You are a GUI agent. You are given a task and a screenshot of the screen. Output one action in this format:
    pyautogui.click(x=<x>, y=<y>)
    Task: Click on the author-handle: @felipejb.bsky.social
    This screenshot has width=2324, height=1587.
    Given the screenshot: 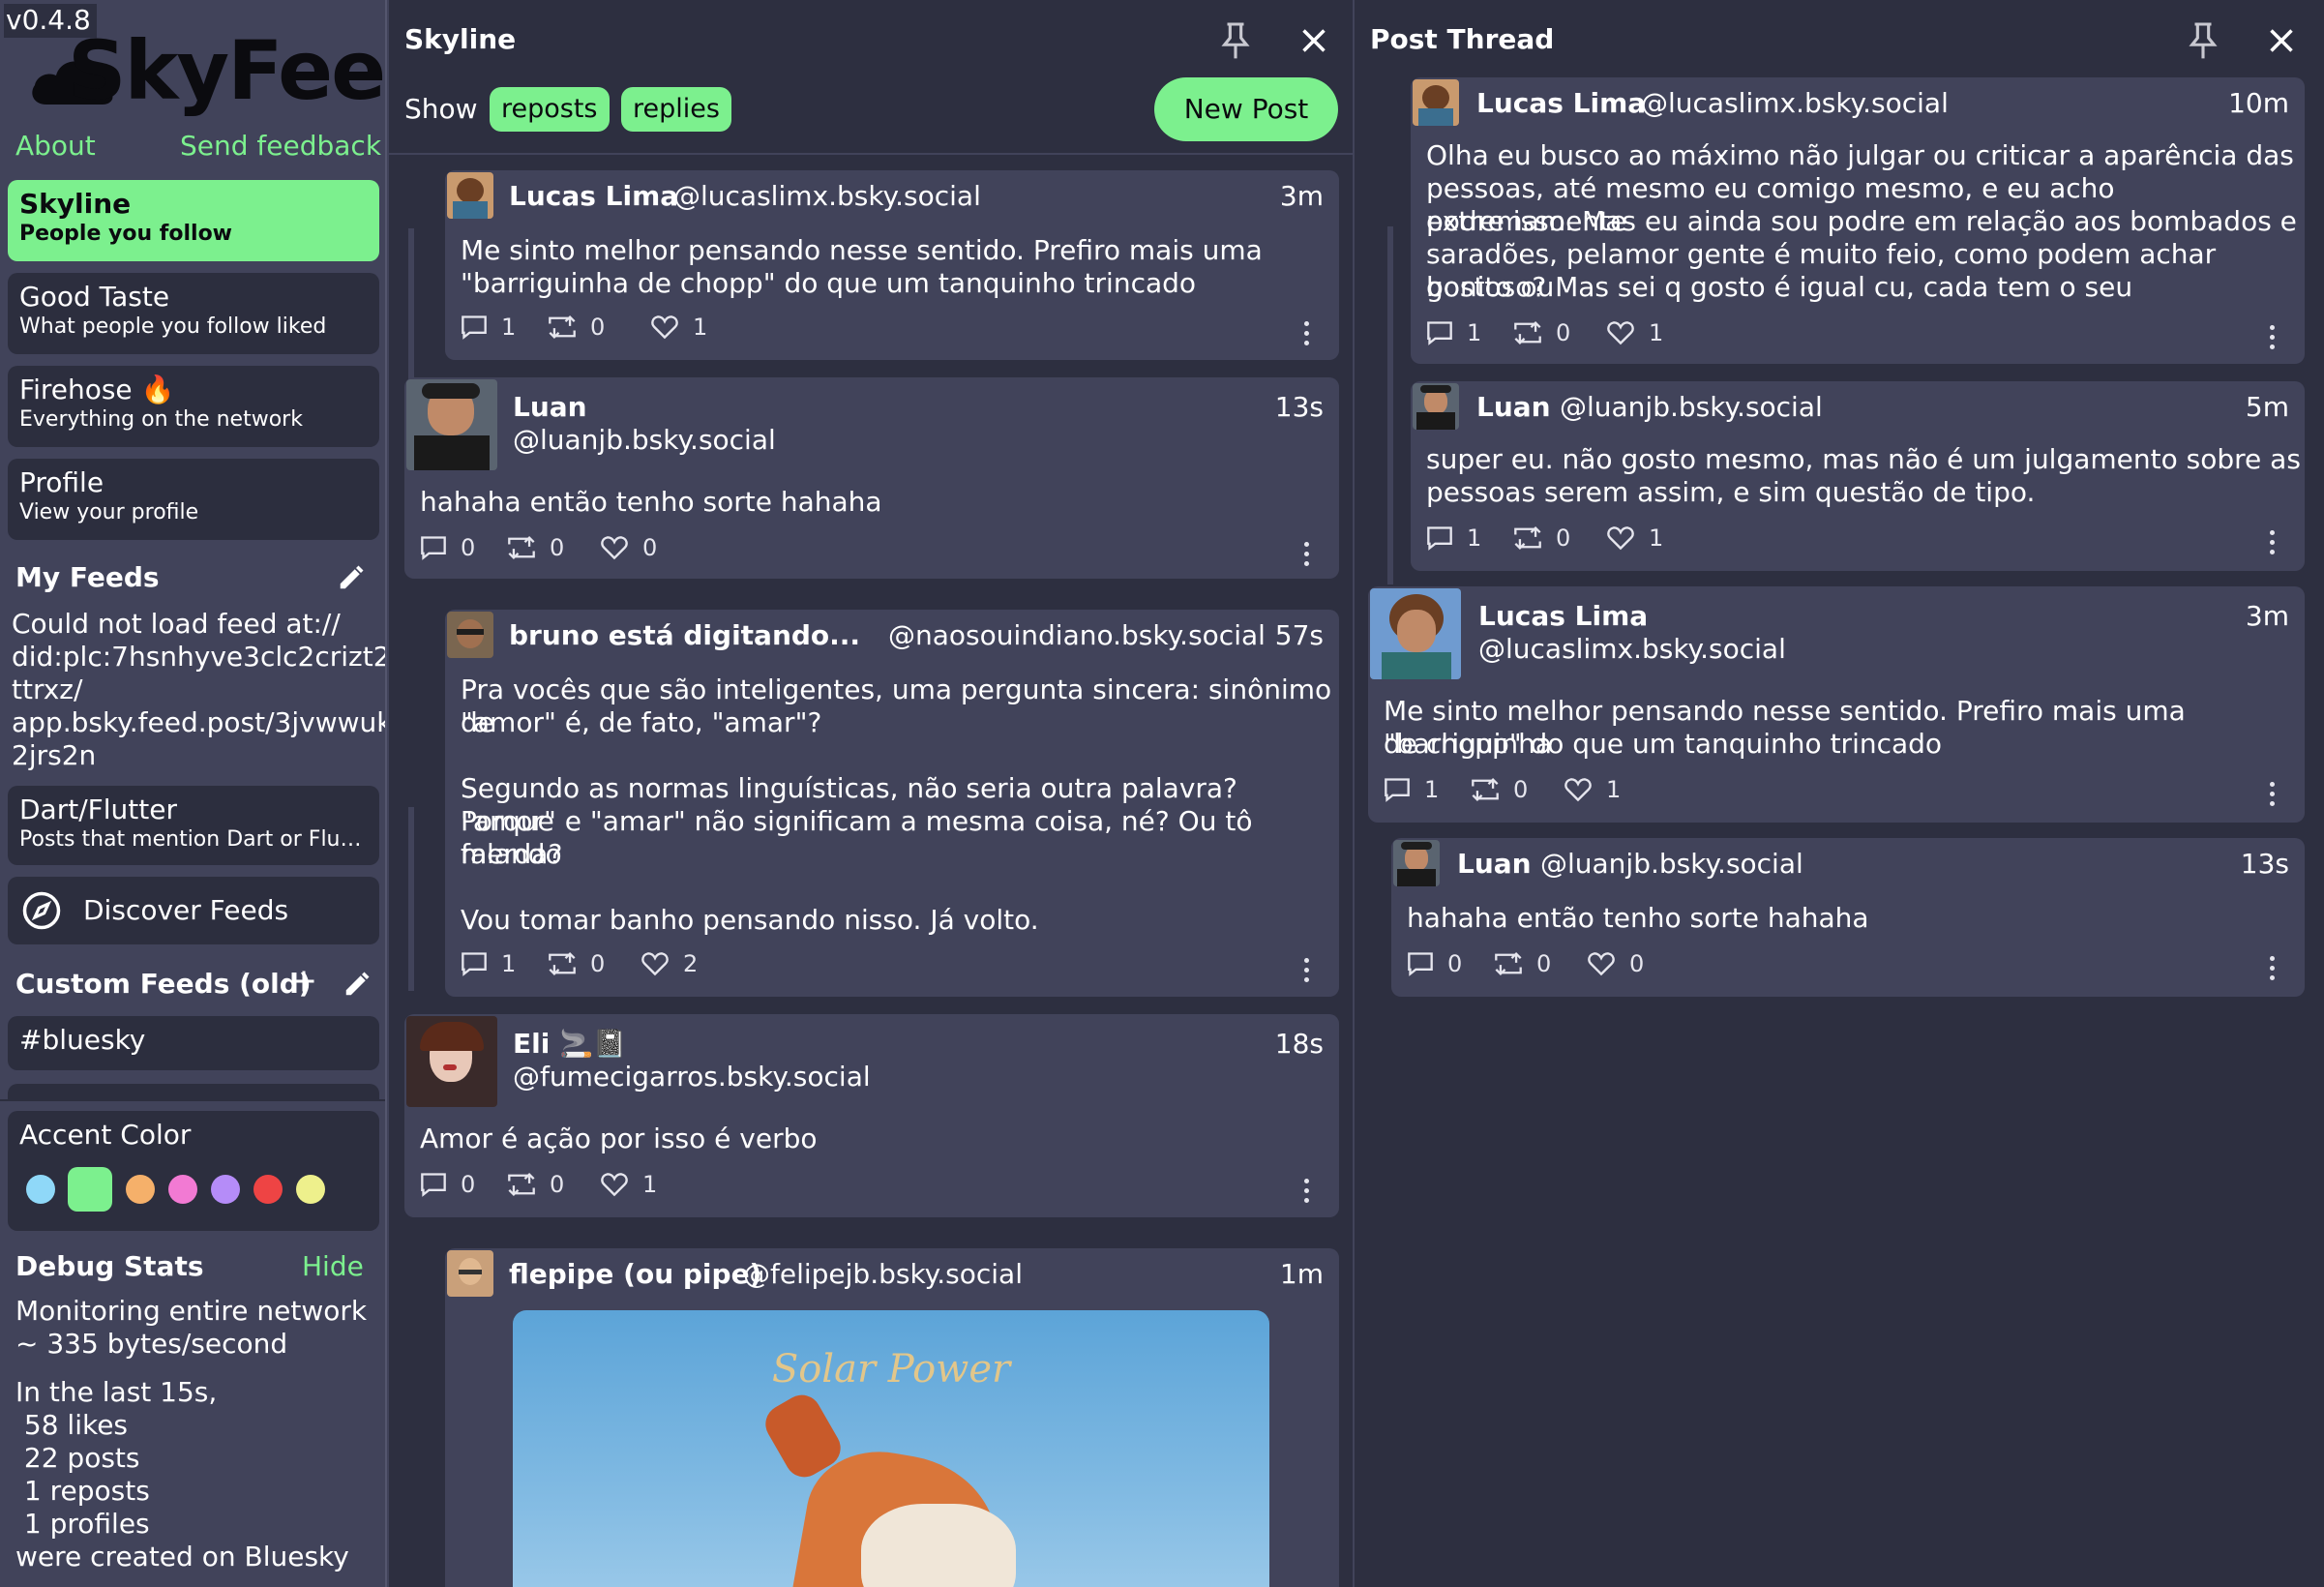 What is the action you would take?
    pyautogui.click(x=883, y=1274)
    